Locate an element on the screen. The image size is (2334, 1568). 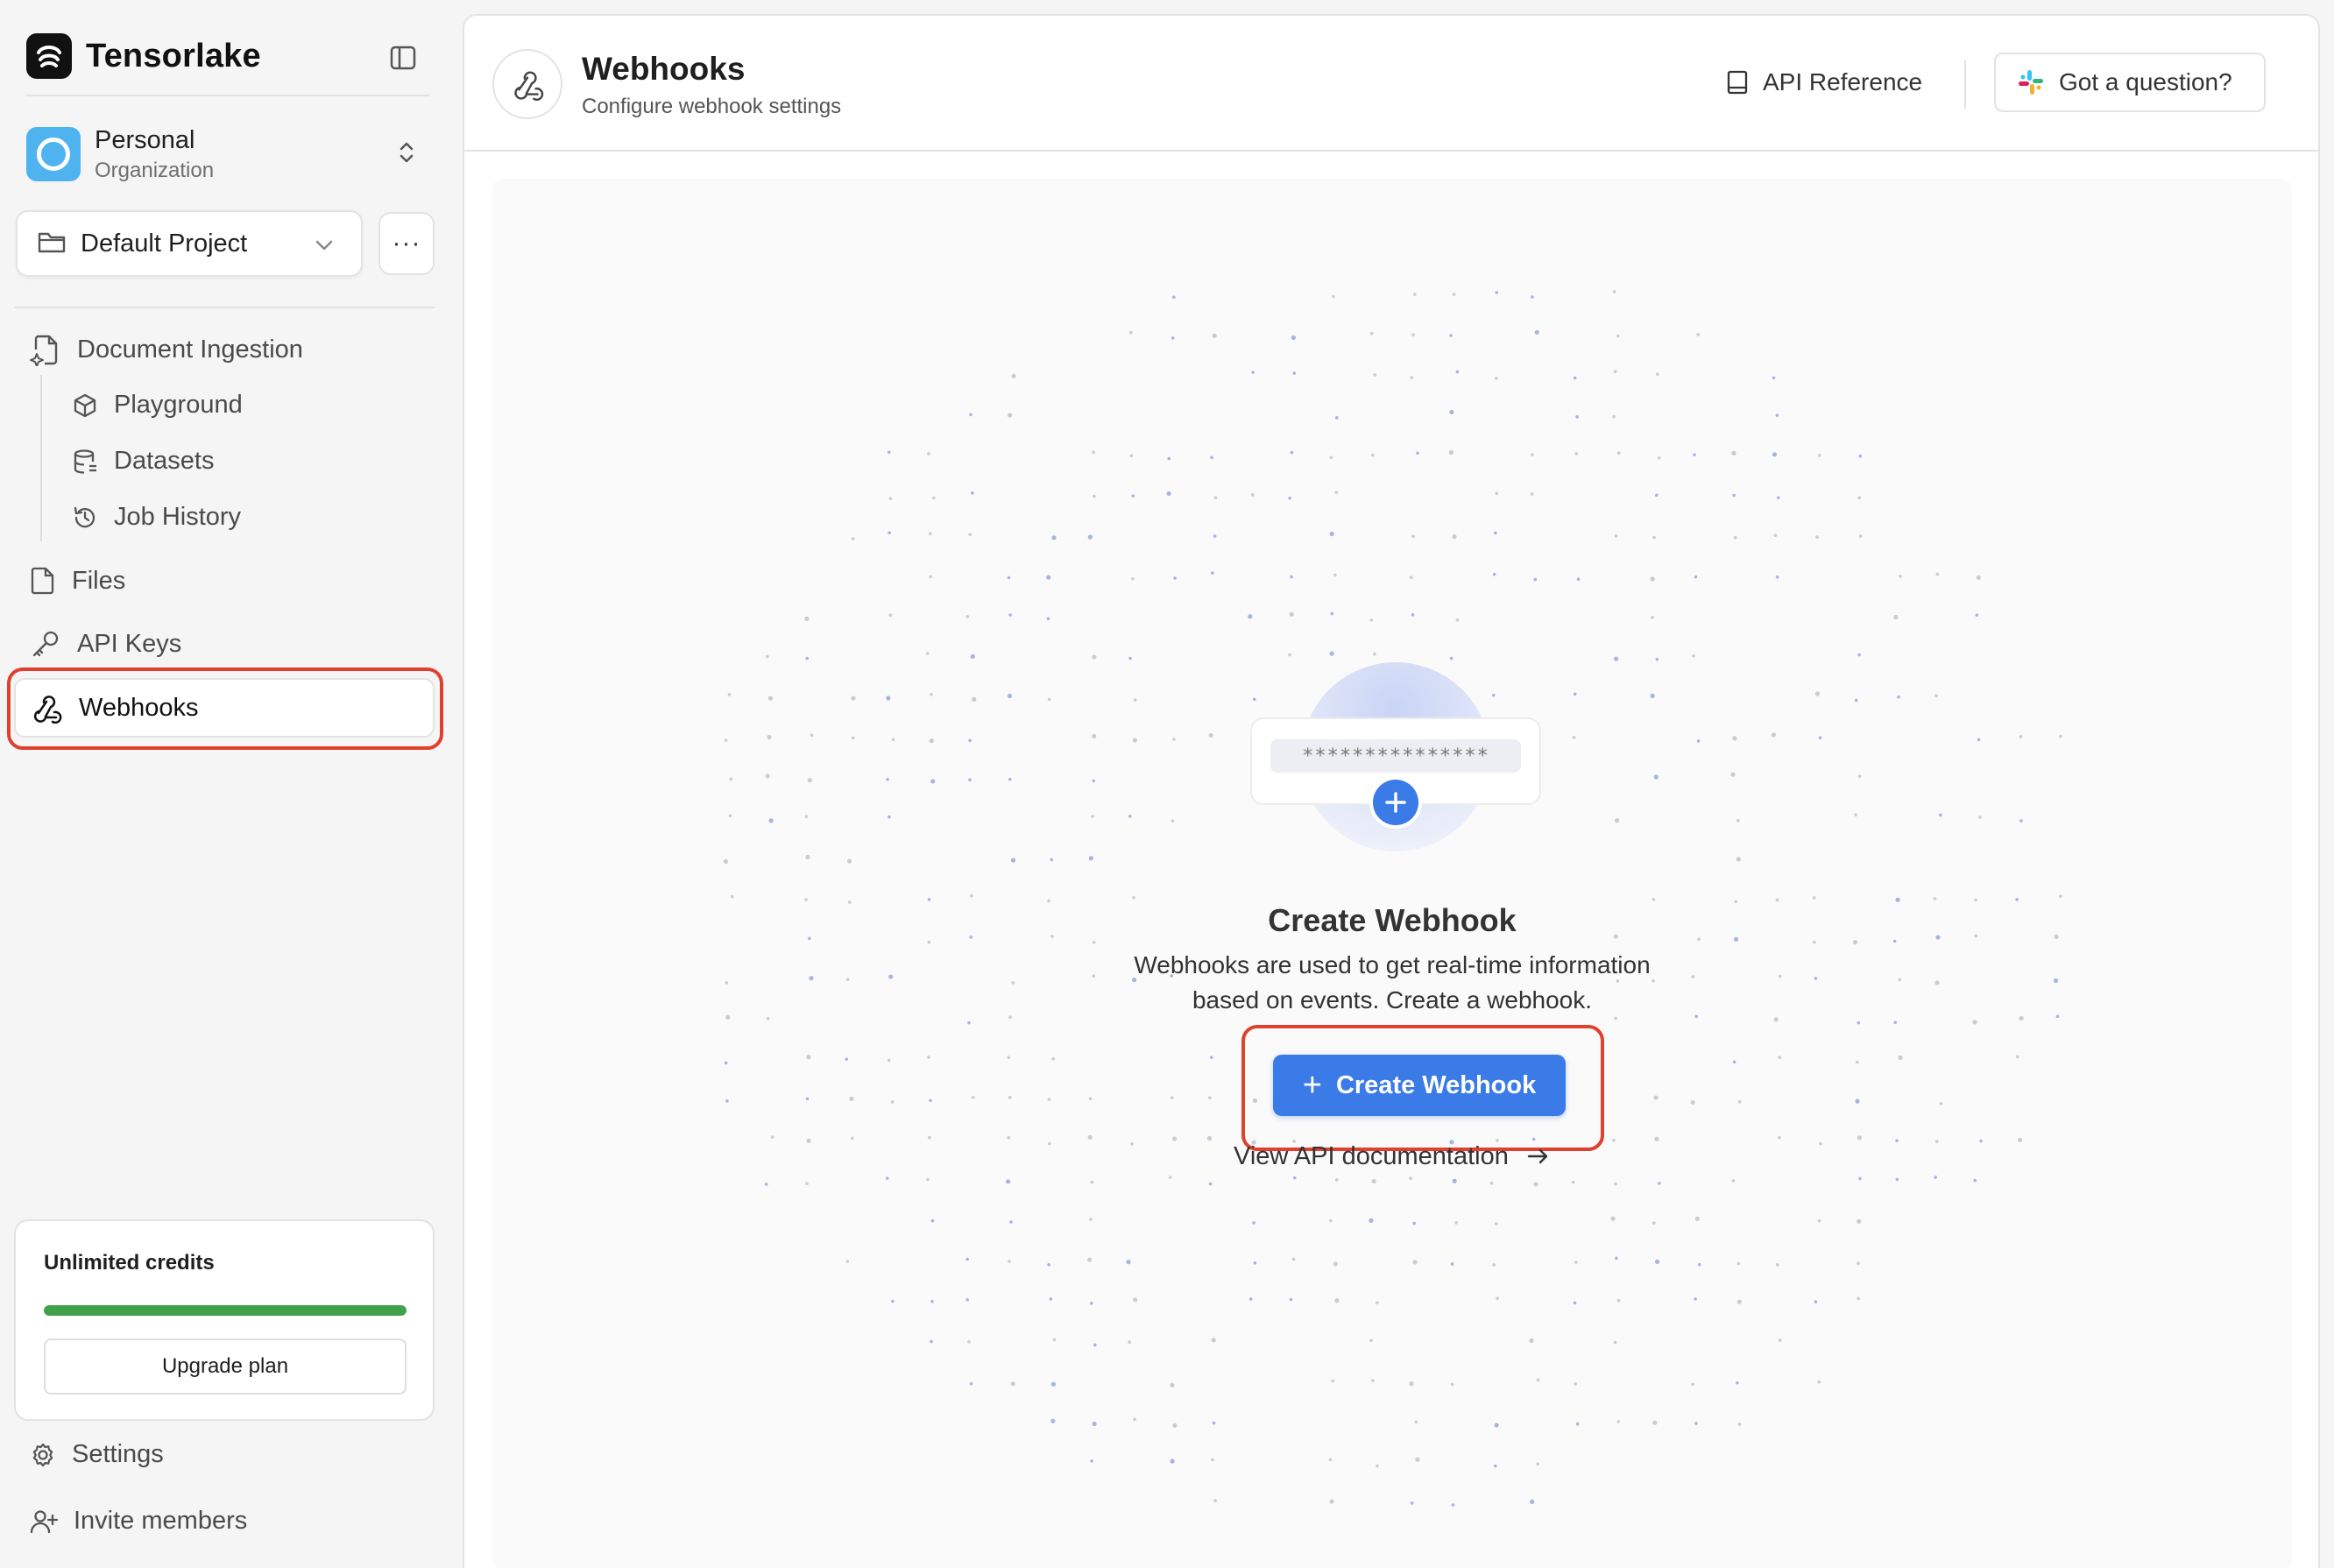
file-icon is located at coordinates (42, 581).